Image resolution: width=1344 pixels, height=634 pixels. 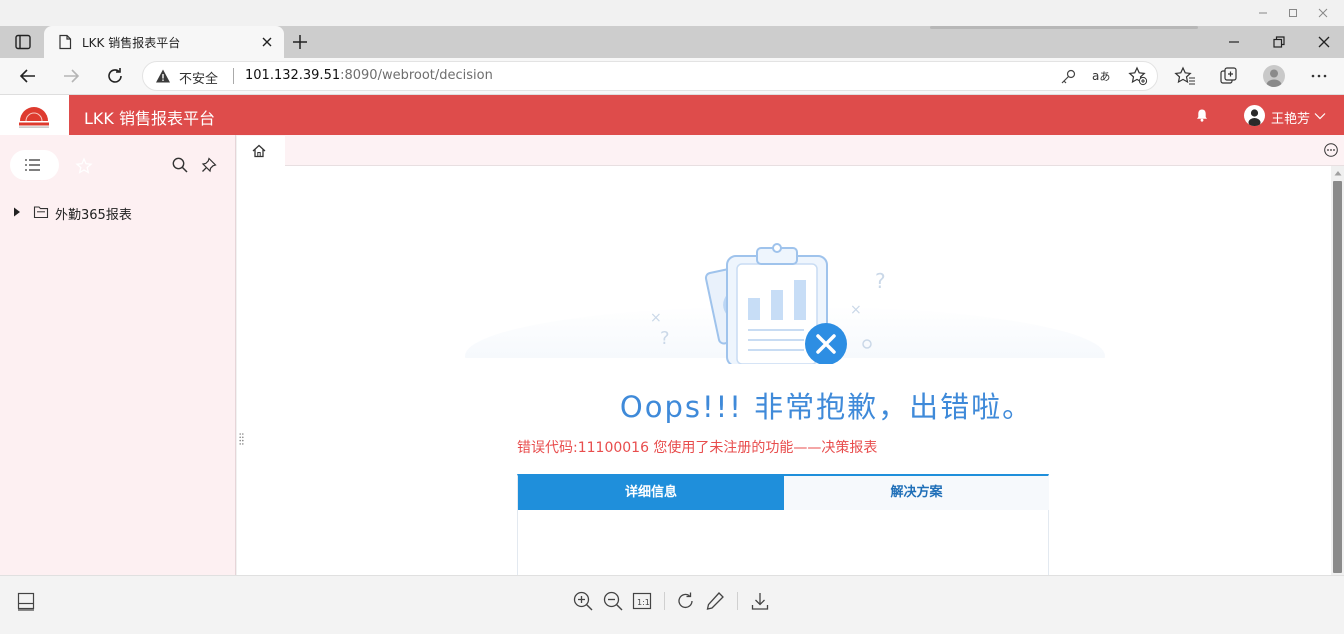 I want to click on favorites-icon, so click(x=1185, y=76).